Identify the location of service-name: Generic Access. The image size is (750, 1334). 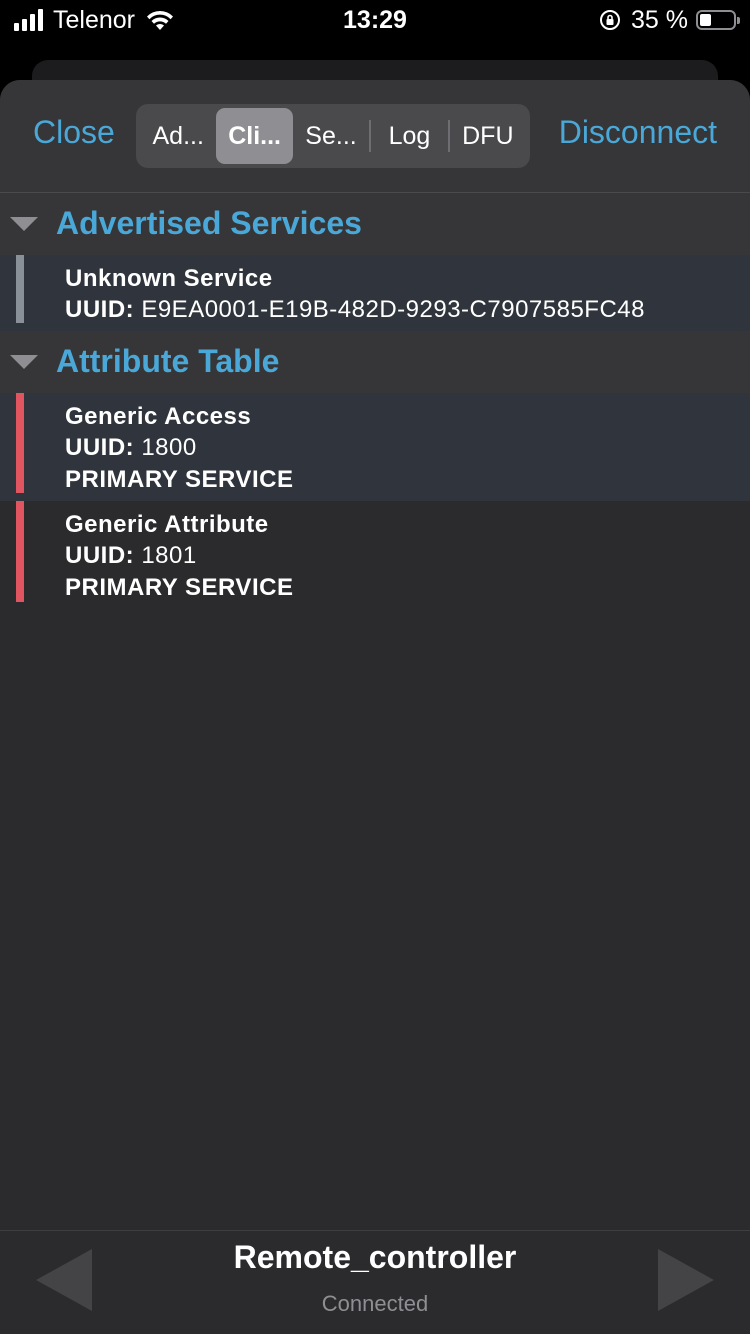
(158, 416).